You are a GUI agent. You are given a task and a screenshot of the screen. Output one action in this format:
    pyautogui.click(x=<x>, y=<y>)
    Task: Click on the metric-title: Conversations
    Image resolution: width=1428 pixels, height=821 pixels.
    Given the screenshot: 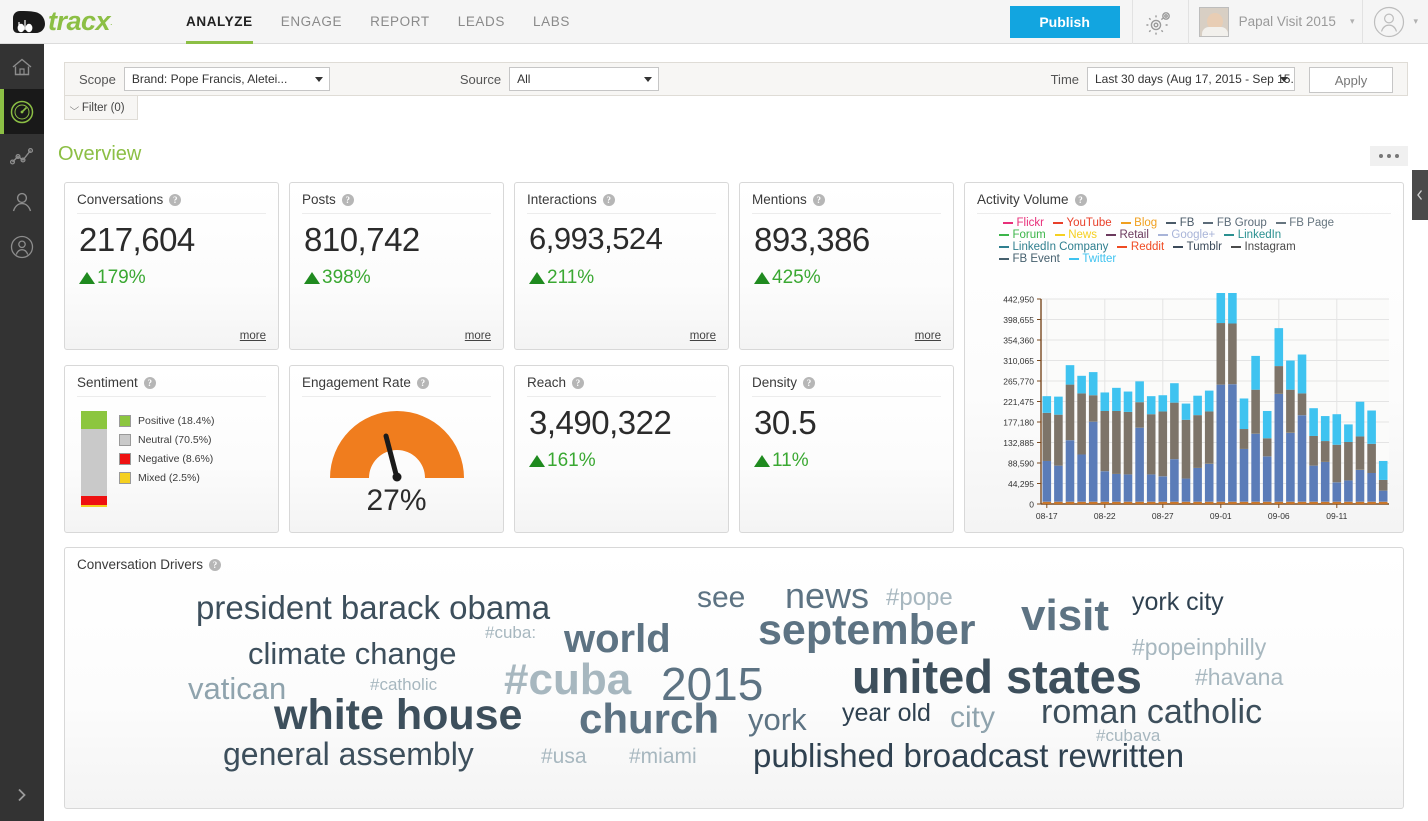 What is the action you would take?
    pyautogui.click(x=120, y=199)
    